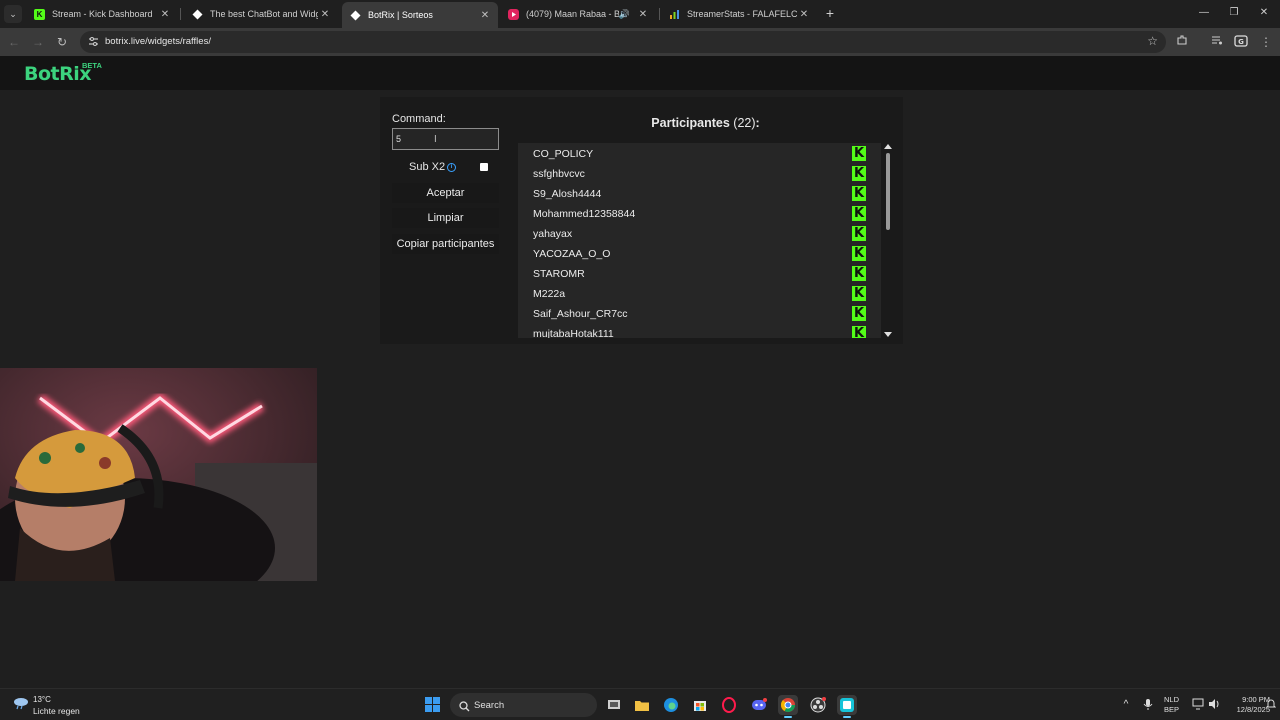  I want to click on participant-row: mujtabaHotak111 K, so click(699, 331).